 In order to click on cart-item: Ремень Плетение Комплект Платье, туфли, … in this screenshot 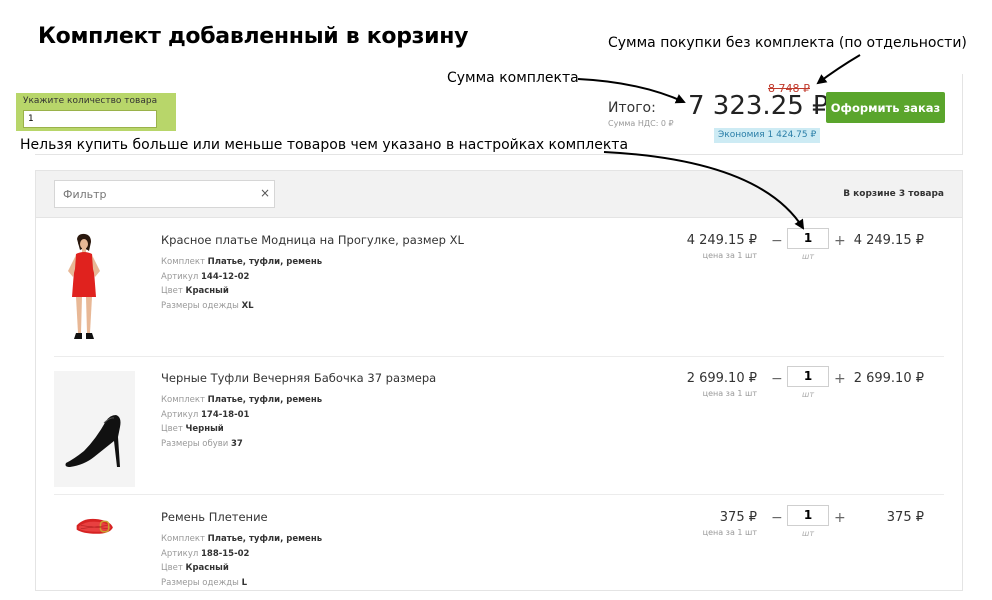, I will do `click(499, 547)`.